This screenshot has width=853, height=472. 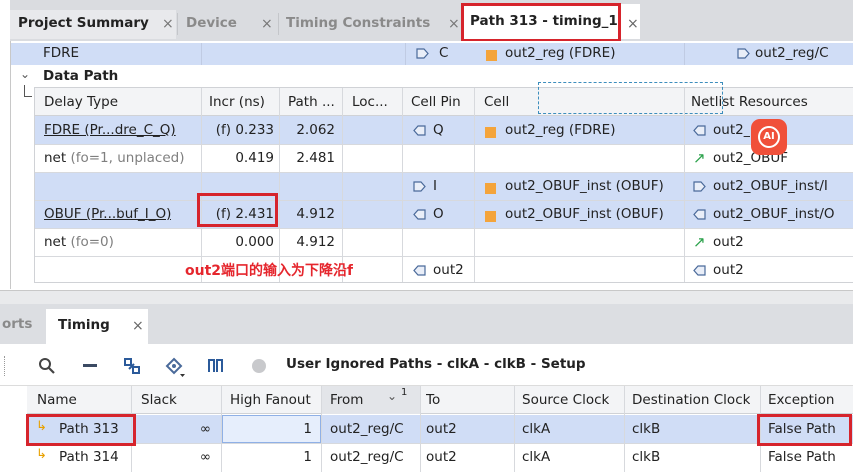 What do you see at coordinates (426, 324) in the screenshot?
I see `bottom-tab-bar: orts Timing ×` at bounding box center [426, 324].